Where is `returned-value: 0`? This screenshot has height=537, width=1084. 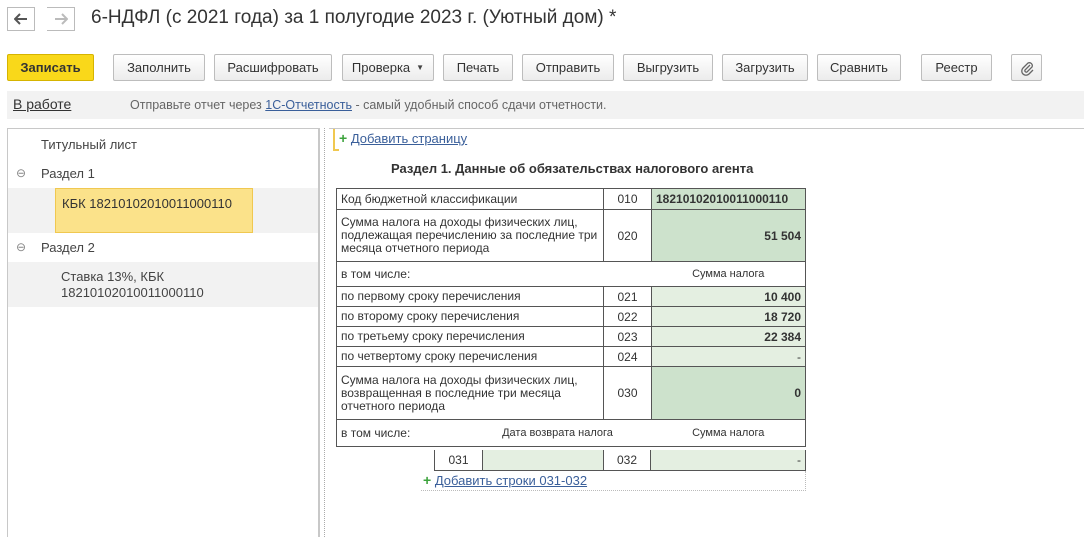 returned-value: 0 is located at coordinates (728, 393).